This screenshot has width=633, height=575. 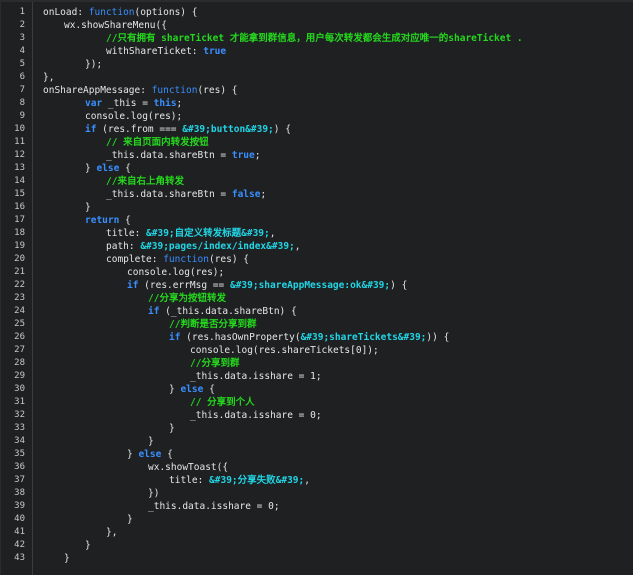 What do you see at coordinates (317, 272) in the screenshot?
I see `code-line: 21 console.log(res);` at bounding box center [317, 272].